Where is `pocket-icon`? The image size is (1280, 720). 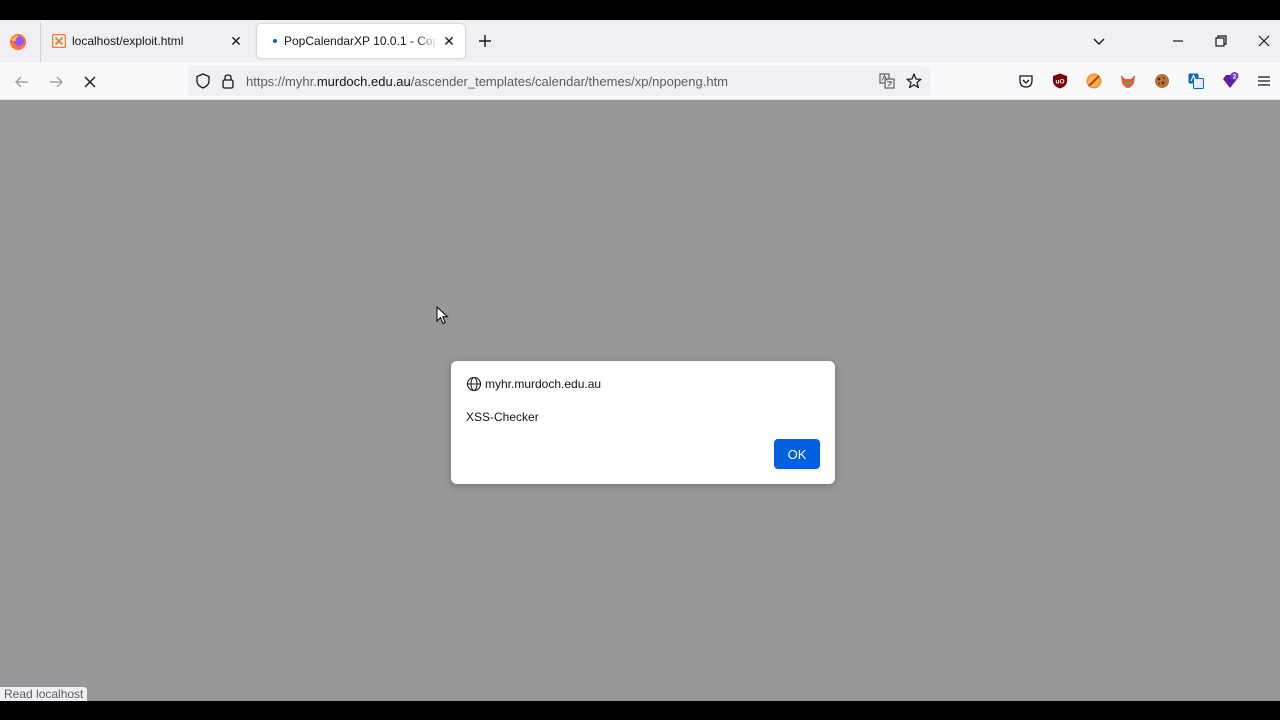
pocket-icon is located at coordinates (1026, 81).